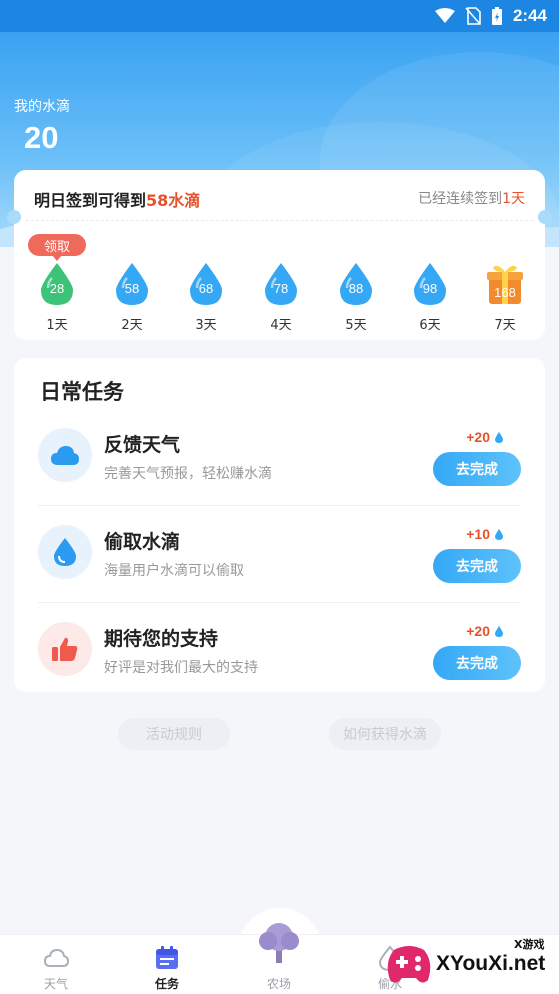 Image resolution: width=559 pixels, height=994 pixels. I want to click on gamepad-logo-icon, so click(409, 964).